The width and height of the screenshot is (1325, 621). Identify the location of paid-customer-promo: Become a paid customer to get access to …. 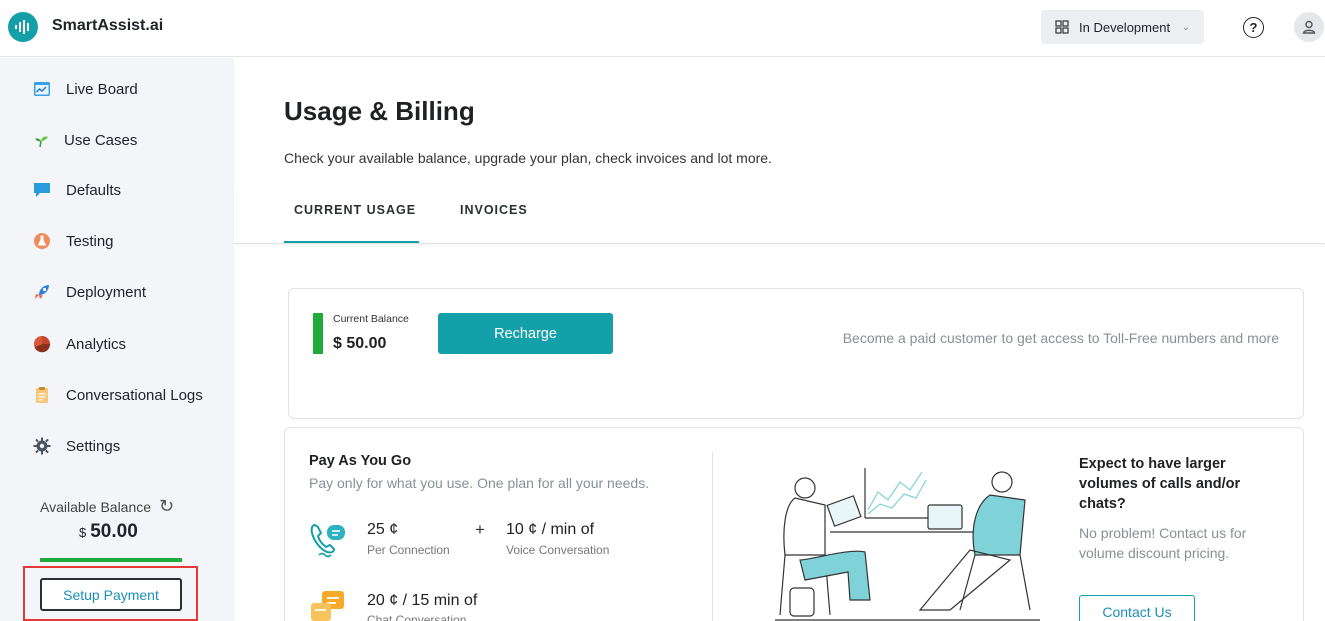
(1060, 338).